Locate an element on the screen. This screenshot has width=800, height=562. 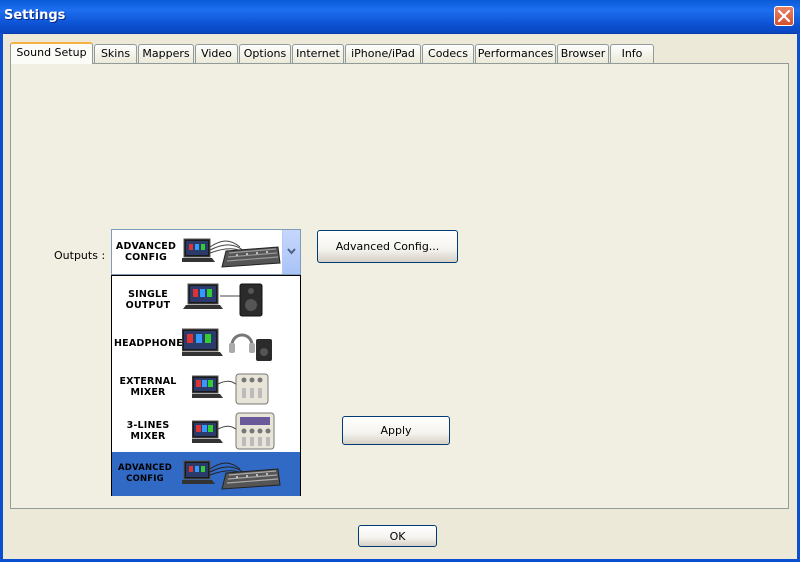
laptop-3lines-mixer-icon is located at coordinates (233, 431).